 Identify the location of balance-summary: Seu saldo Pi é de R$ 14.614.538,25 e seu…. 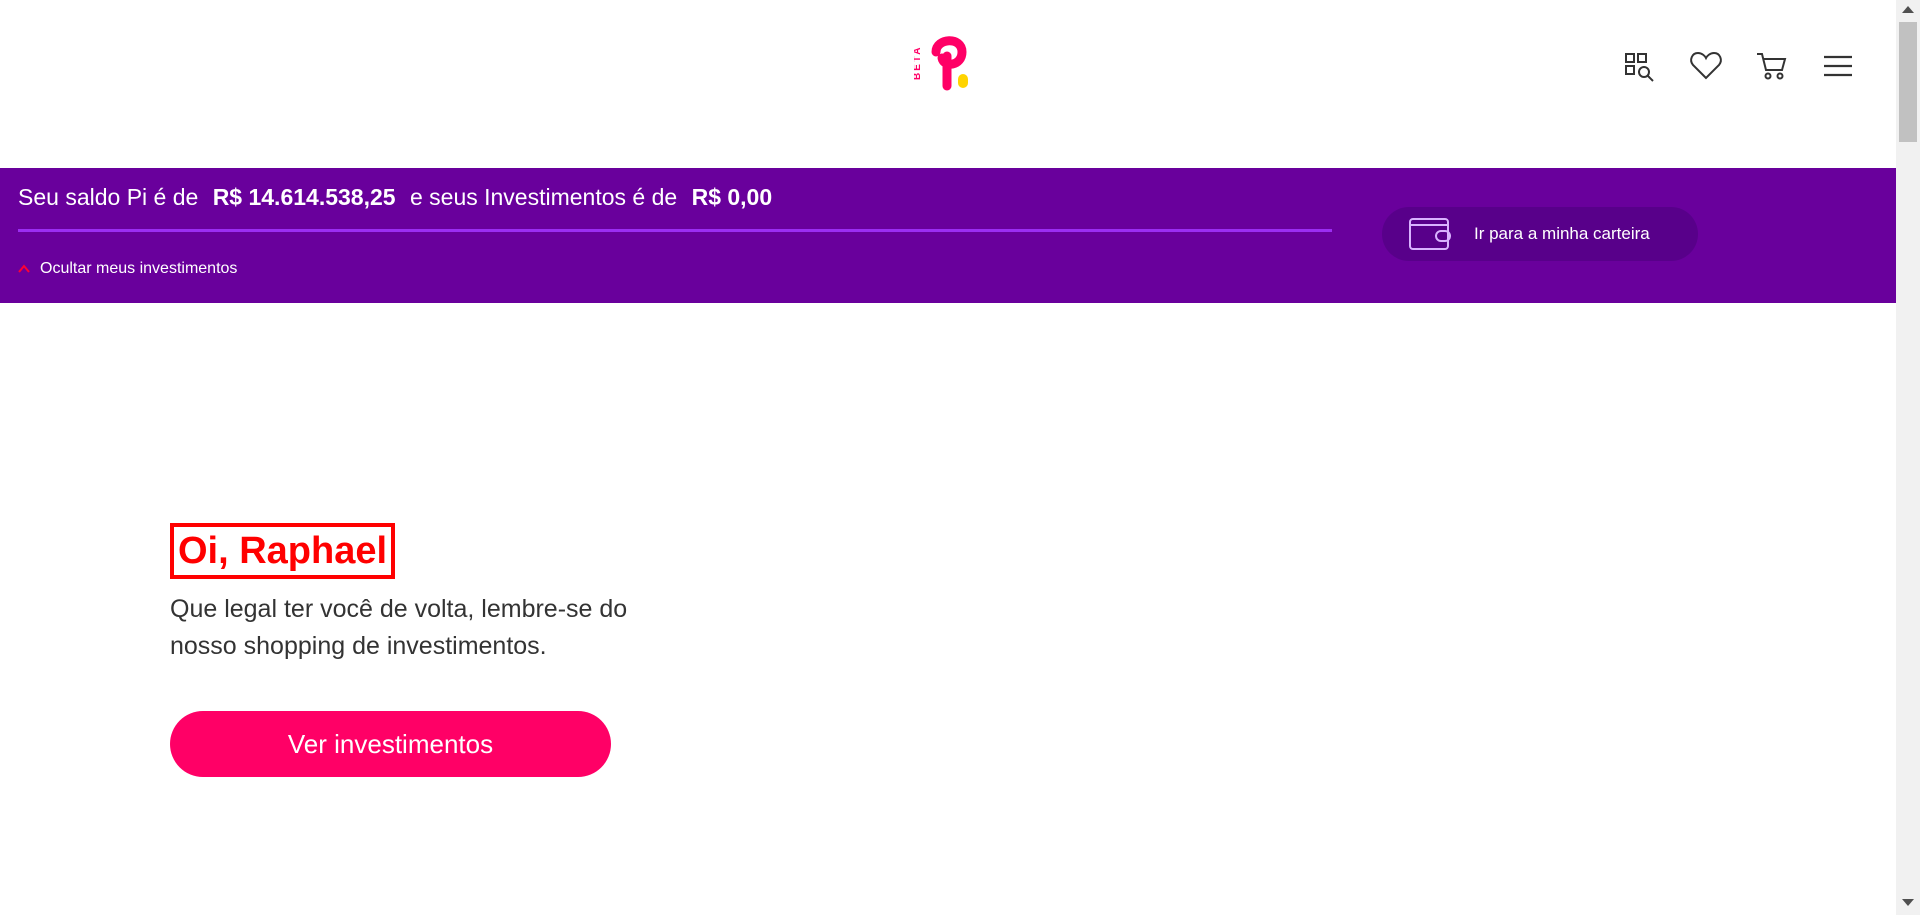
(395, 197).